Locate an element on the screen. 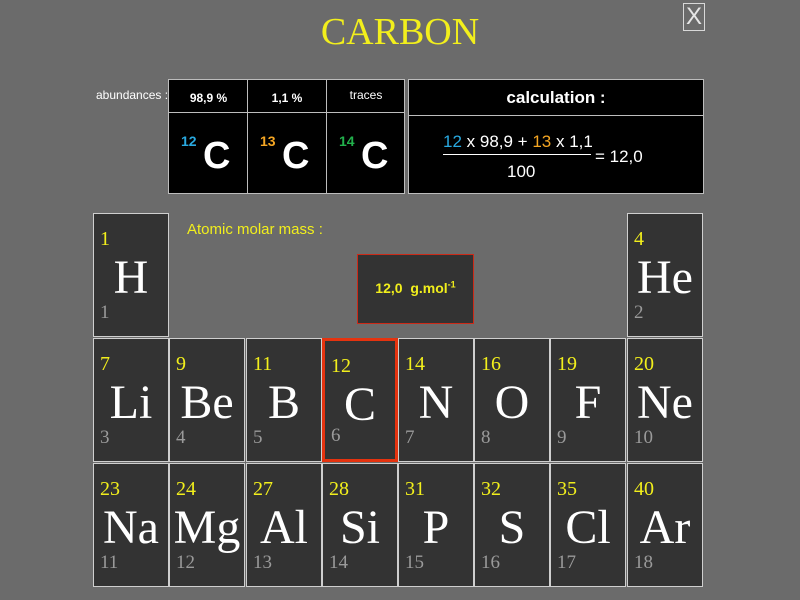 The height and width of the screenshot is (600, 800). element-symbol: N is located at coordinates (436, 402).